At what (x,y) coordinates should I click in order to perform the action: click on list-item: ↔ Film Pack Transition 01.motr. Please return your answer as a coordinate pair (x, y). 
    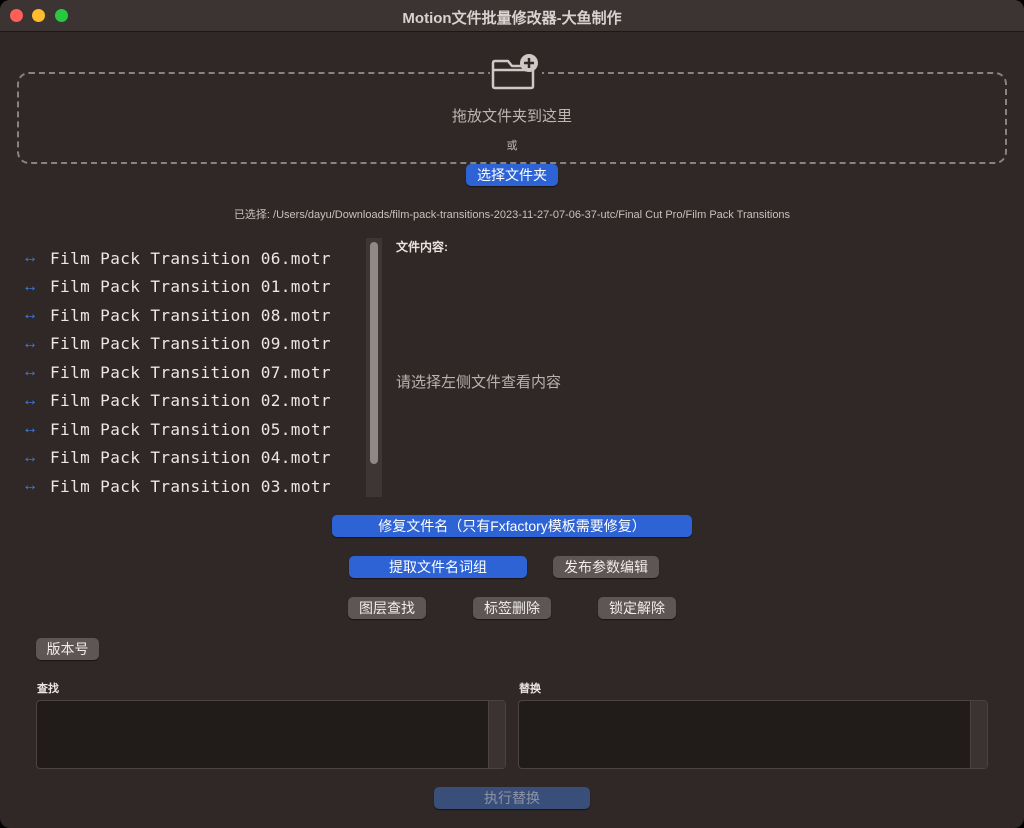
    Looking at the image, I should click on (192, 287).